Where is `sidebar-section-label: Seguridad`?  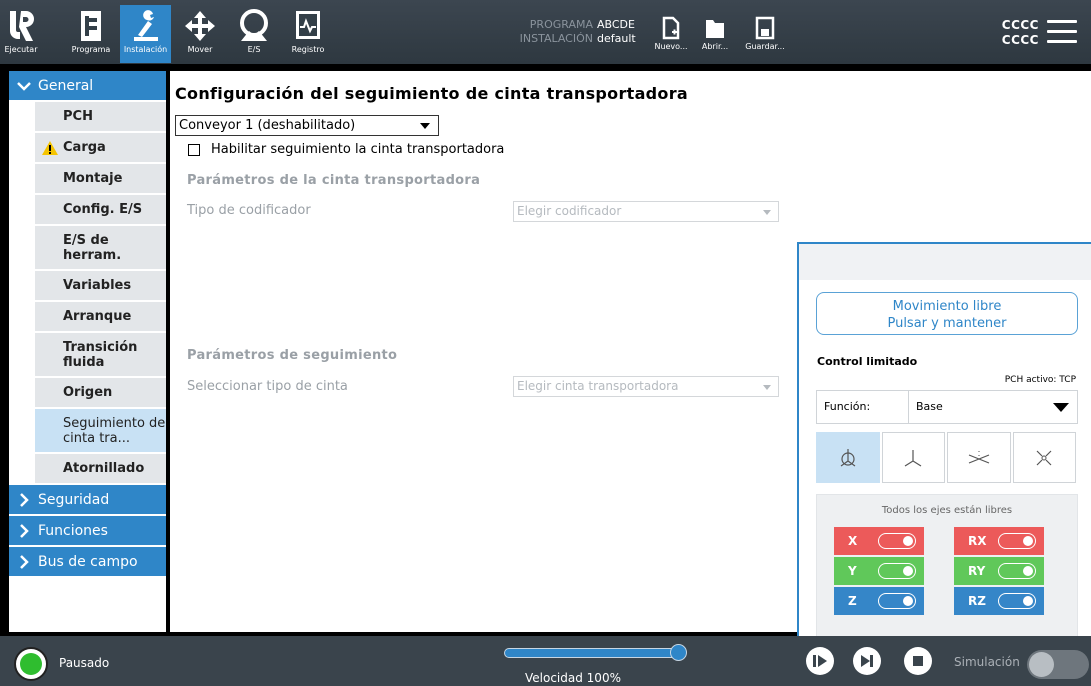
sidebar-section-label: Seguridad is located at coordinates (74, 499).